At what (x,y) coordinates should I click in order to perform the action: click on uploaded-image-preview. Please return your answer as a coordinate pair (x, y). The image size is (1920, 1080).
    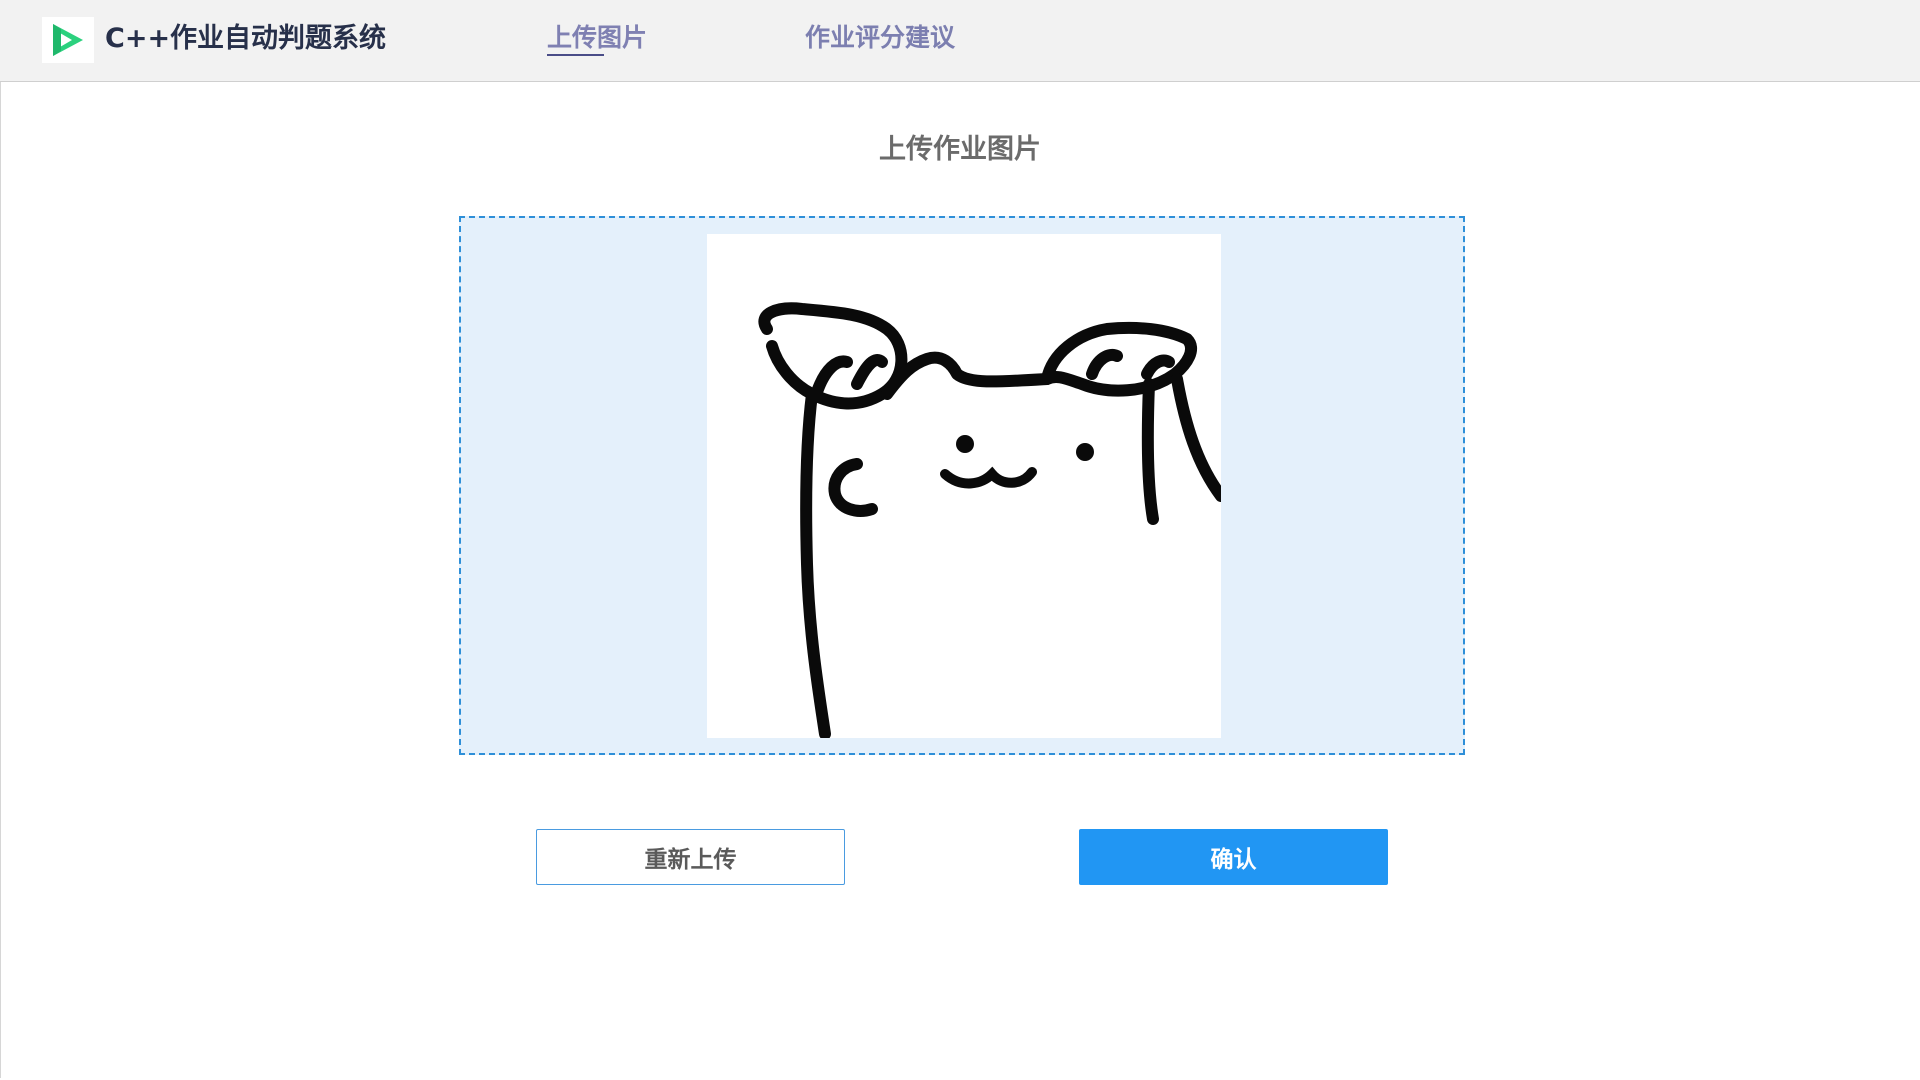
    Looking at the image, I should click on (964, 486).